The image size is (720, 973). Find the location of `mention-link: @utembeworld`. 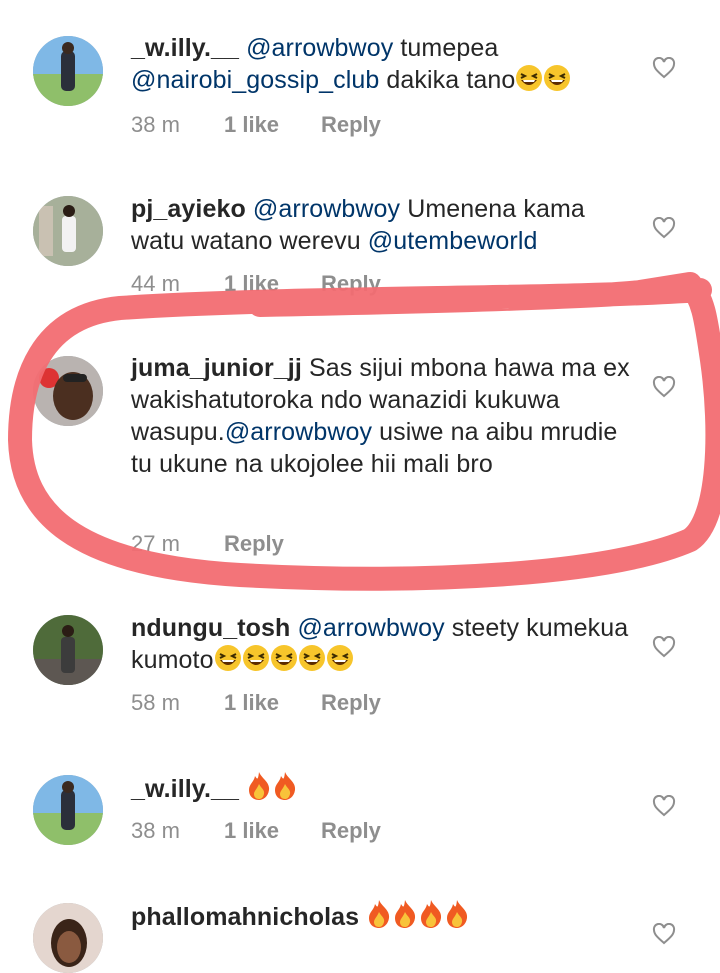

mention-link: @utembeworld is located at coordinates (453, 241).